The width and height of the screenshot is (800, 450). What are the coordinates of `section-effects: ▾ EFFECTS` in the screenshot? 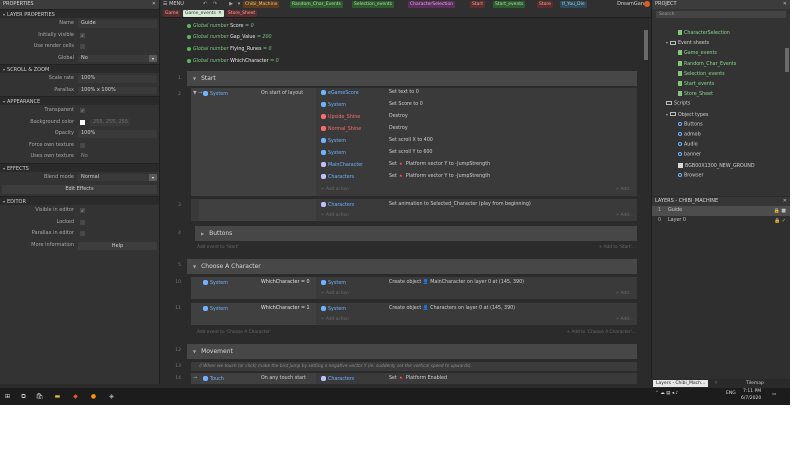 It's located at (79, 167).